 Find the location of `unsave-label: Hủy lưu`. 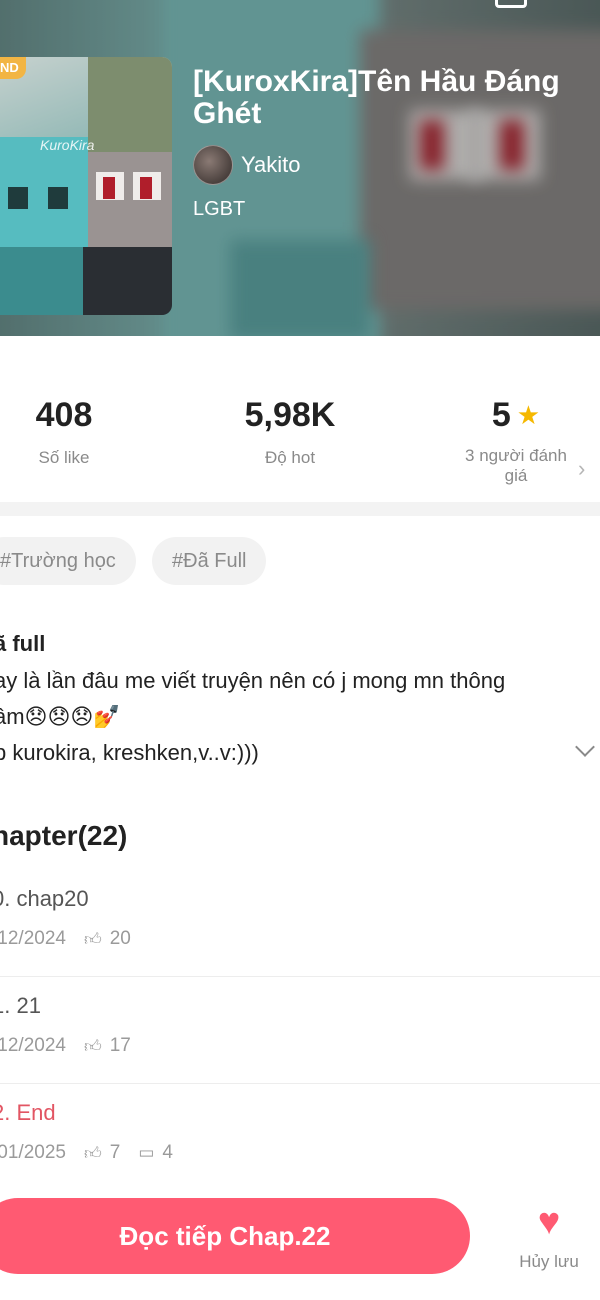

unsave-label: Hủy lưu is located at coordinates (549, 1262).